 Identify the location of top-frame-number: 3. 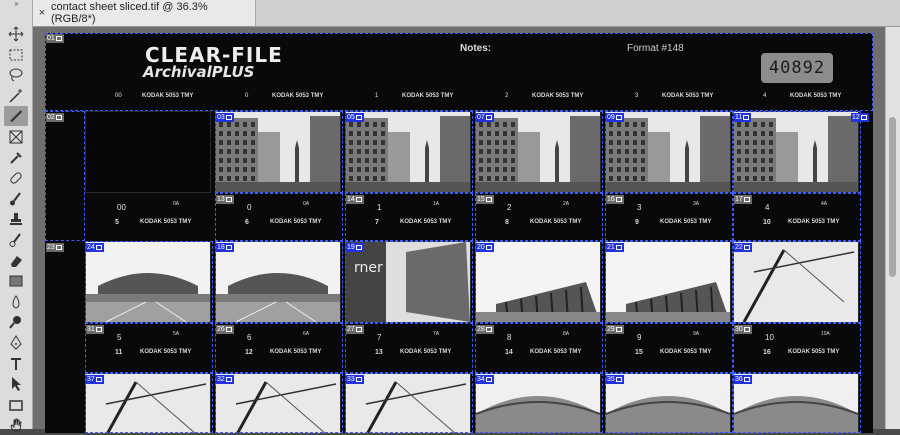
(637, 96).